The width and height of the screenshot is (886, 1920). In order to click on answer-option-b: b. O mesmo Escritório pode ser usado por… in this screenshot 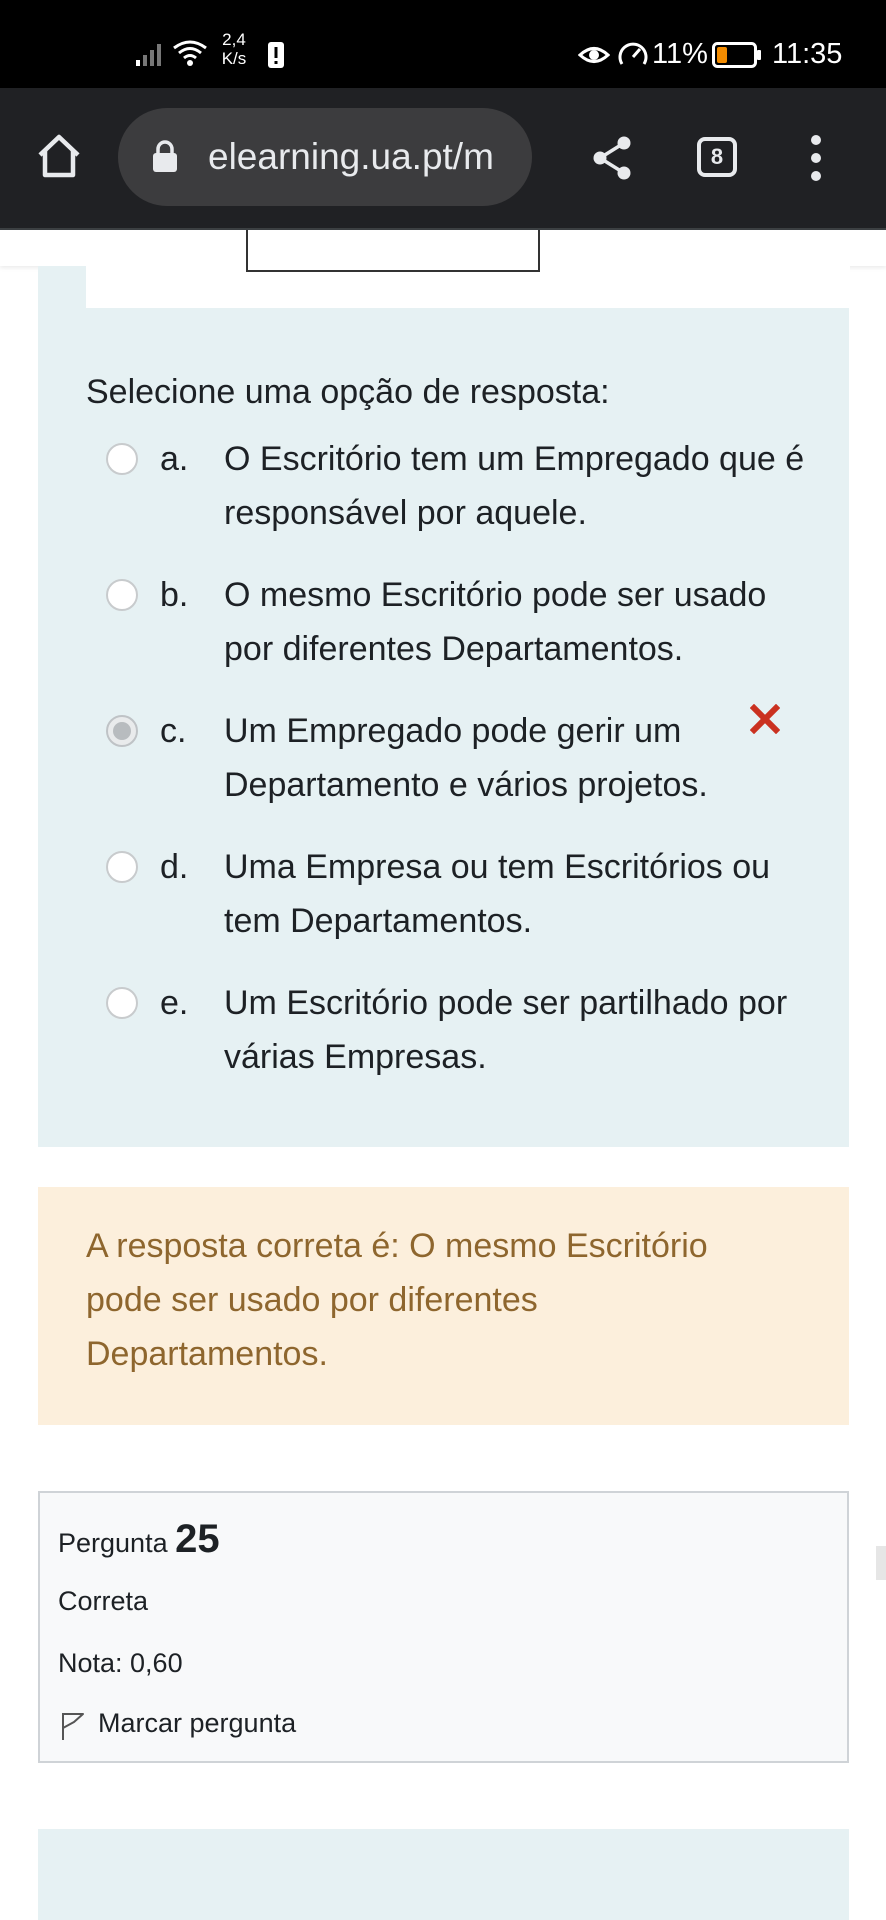, I will do `click(460, 622)`.